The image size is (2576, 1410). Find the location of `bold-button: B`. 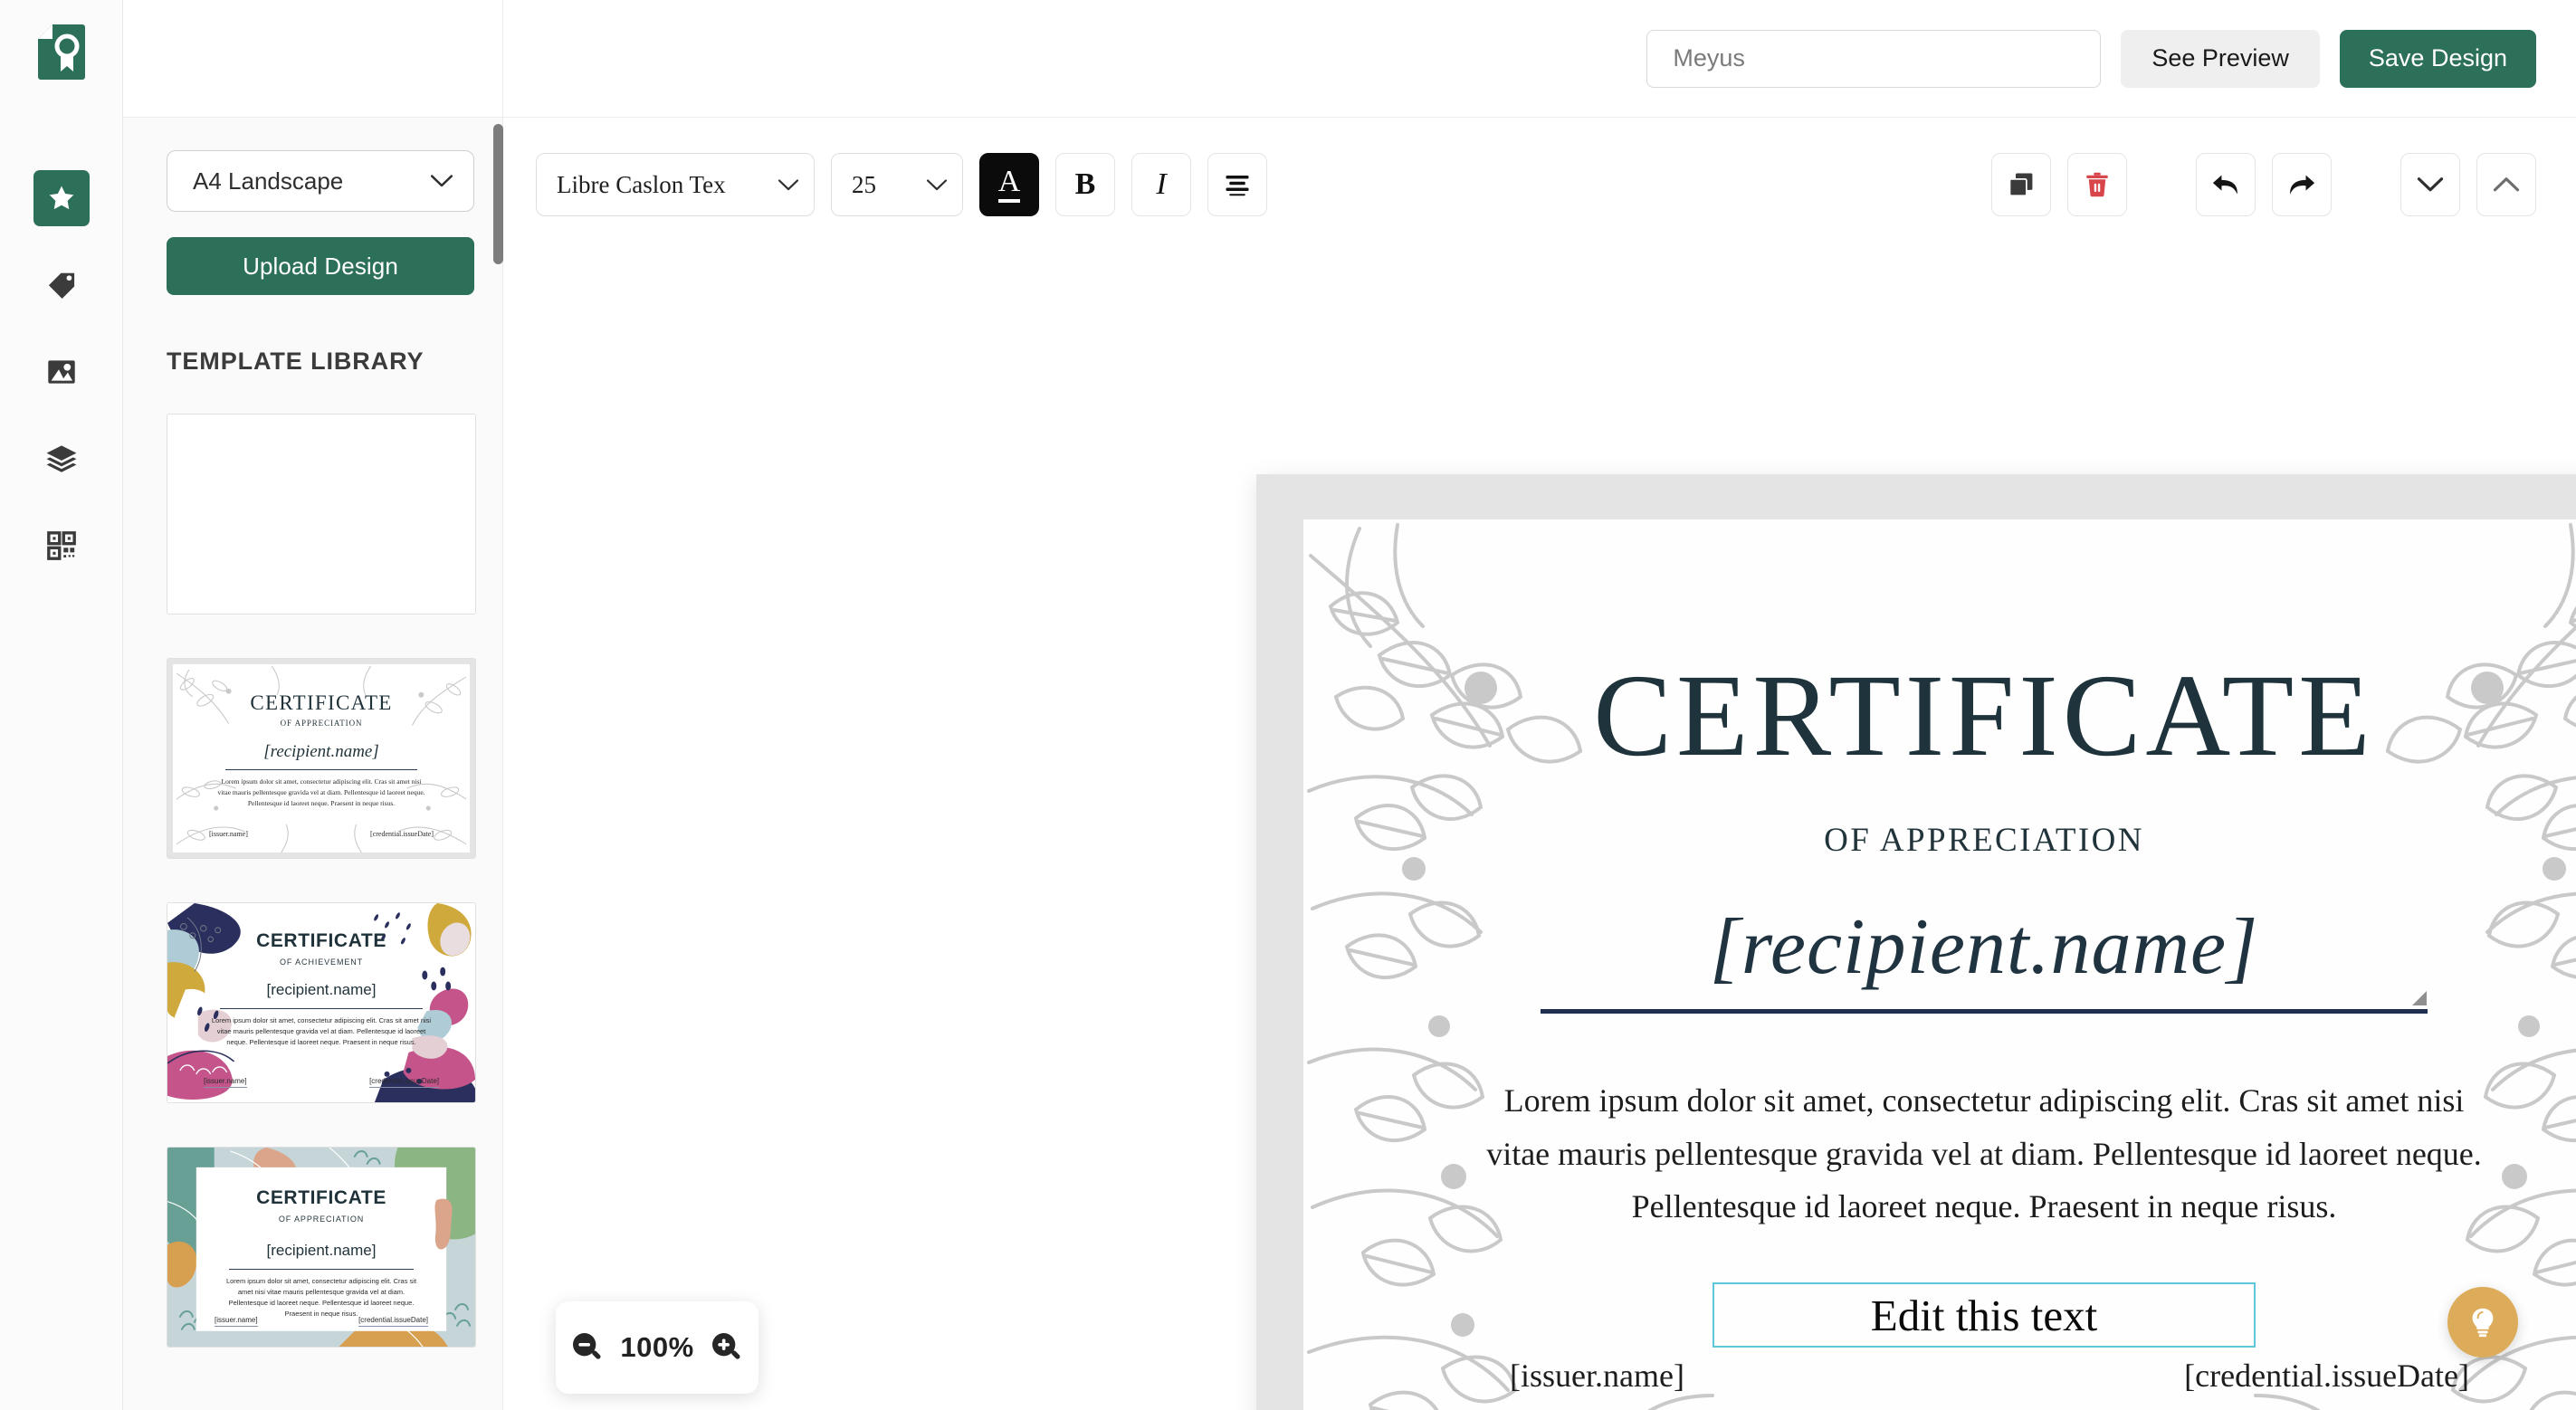

bold-button: B is located at coordinates (1085, 184).